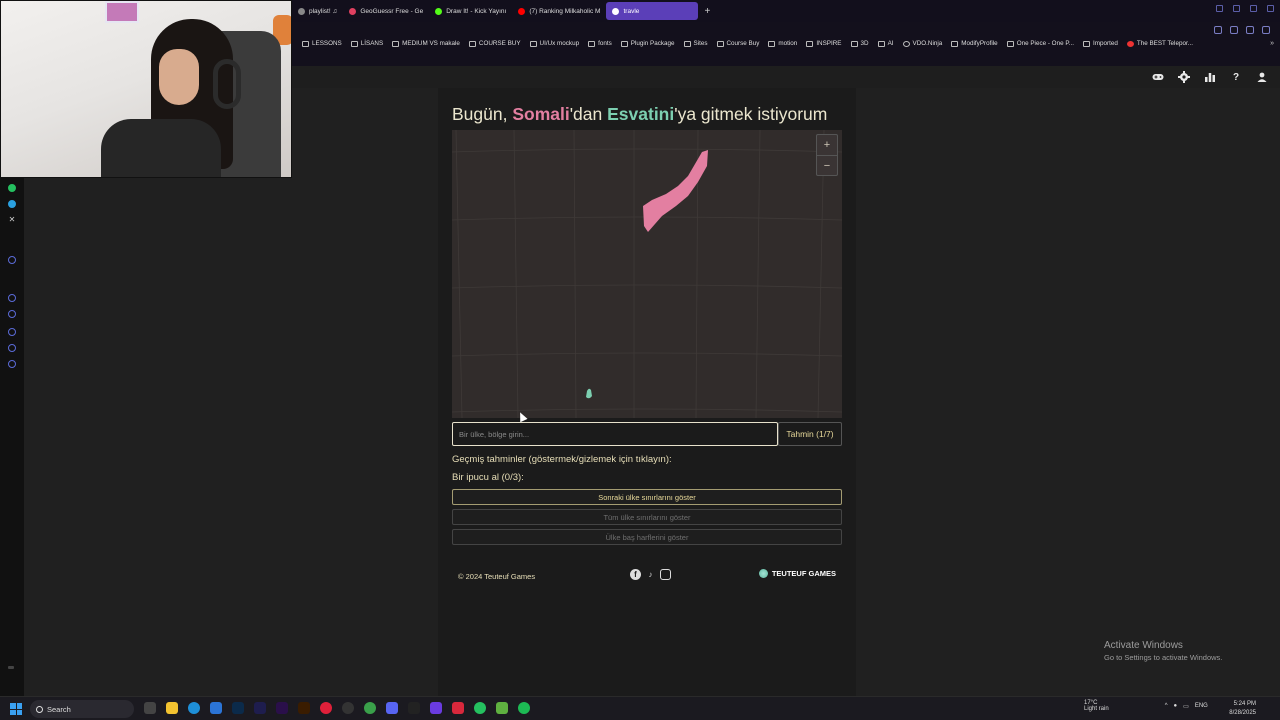  What do you see at coordinates (554, 43) in the screenshot?
I see `bookmark-ui-mockup: UI/Ux mockup` at bounding box center [554, 43].